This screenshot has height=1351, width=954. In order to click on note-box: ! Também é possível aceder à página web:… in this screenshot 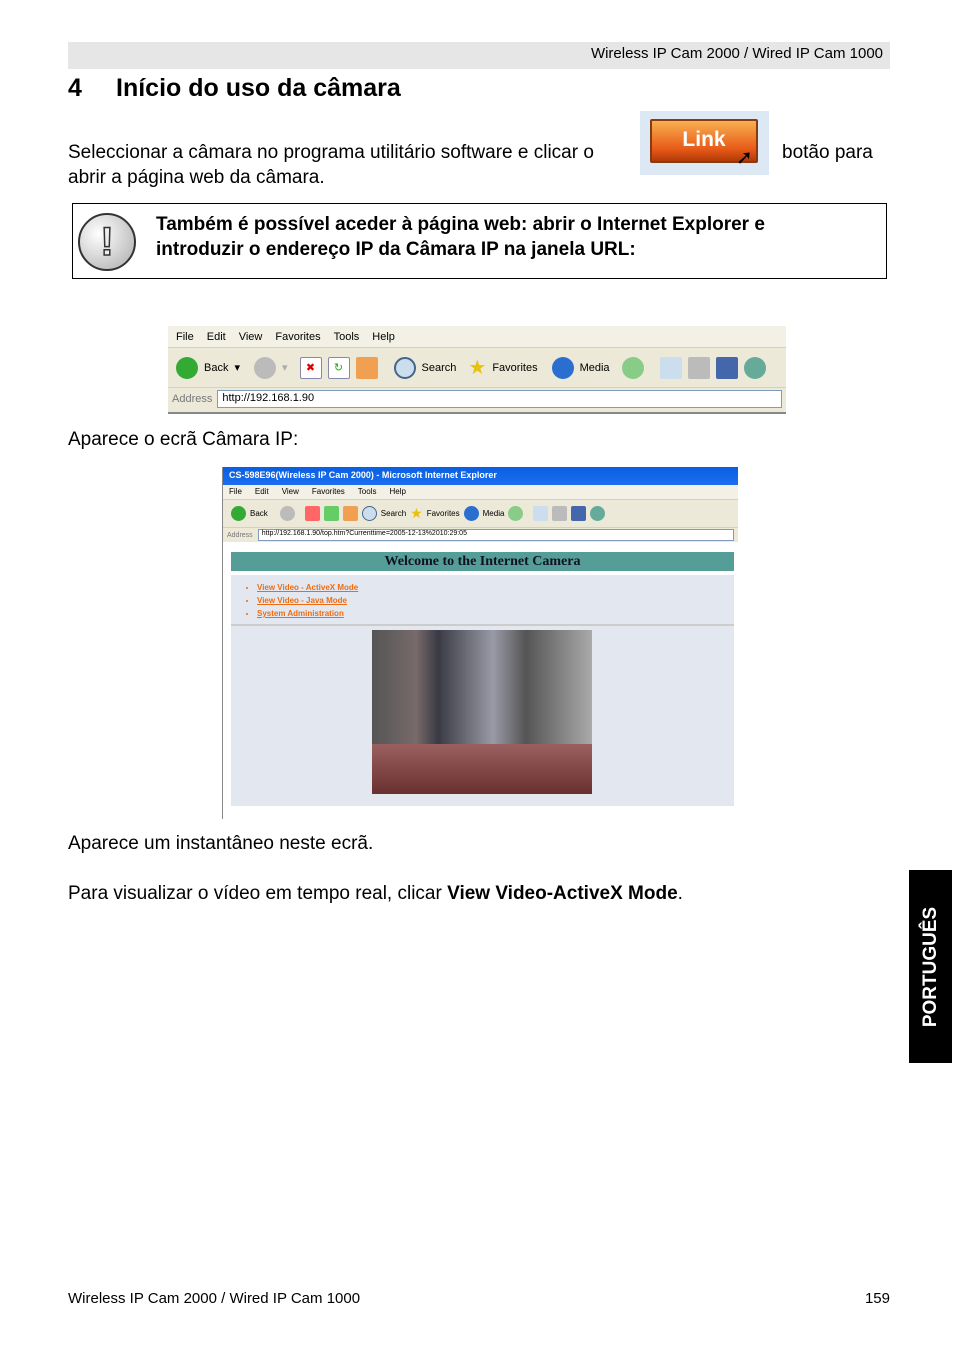, I will do `click(479, 241)`.